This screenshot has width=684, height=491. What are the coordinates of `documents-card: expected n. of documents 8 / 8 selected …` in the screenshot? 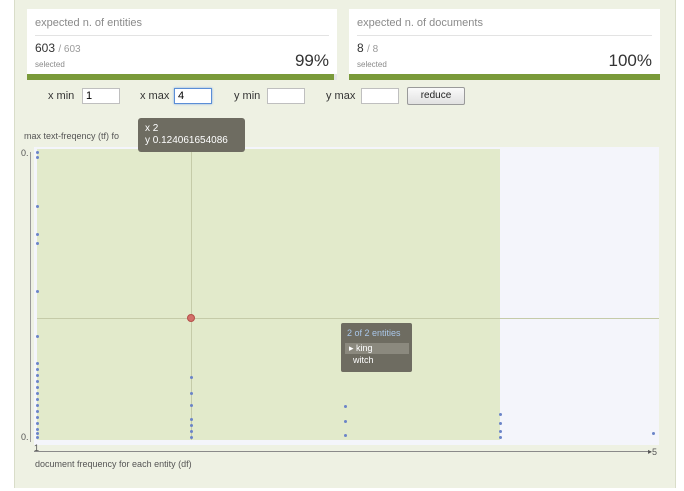 It's located at (504, 44).